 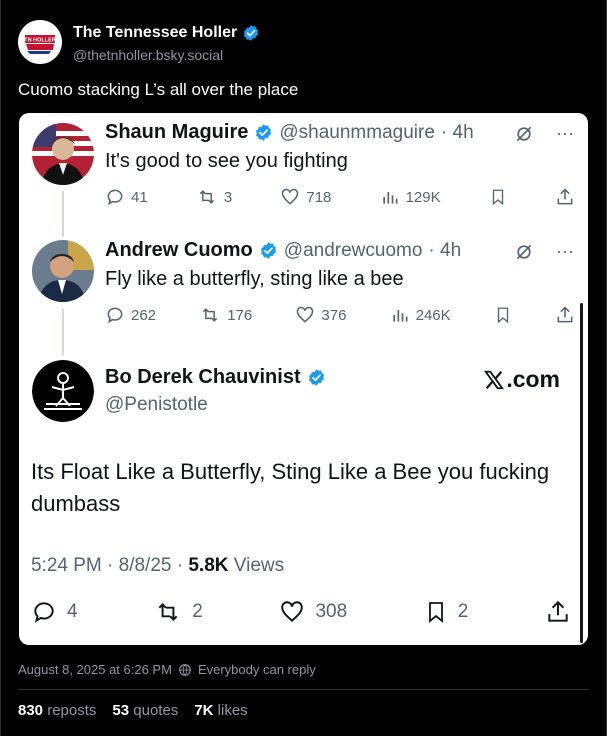 What do you see at coordinates (254, 279) in the screenshot?
I see `tweet2-text: Fly like a butterfly, sting like a bee` at bounding box center [254, 279].